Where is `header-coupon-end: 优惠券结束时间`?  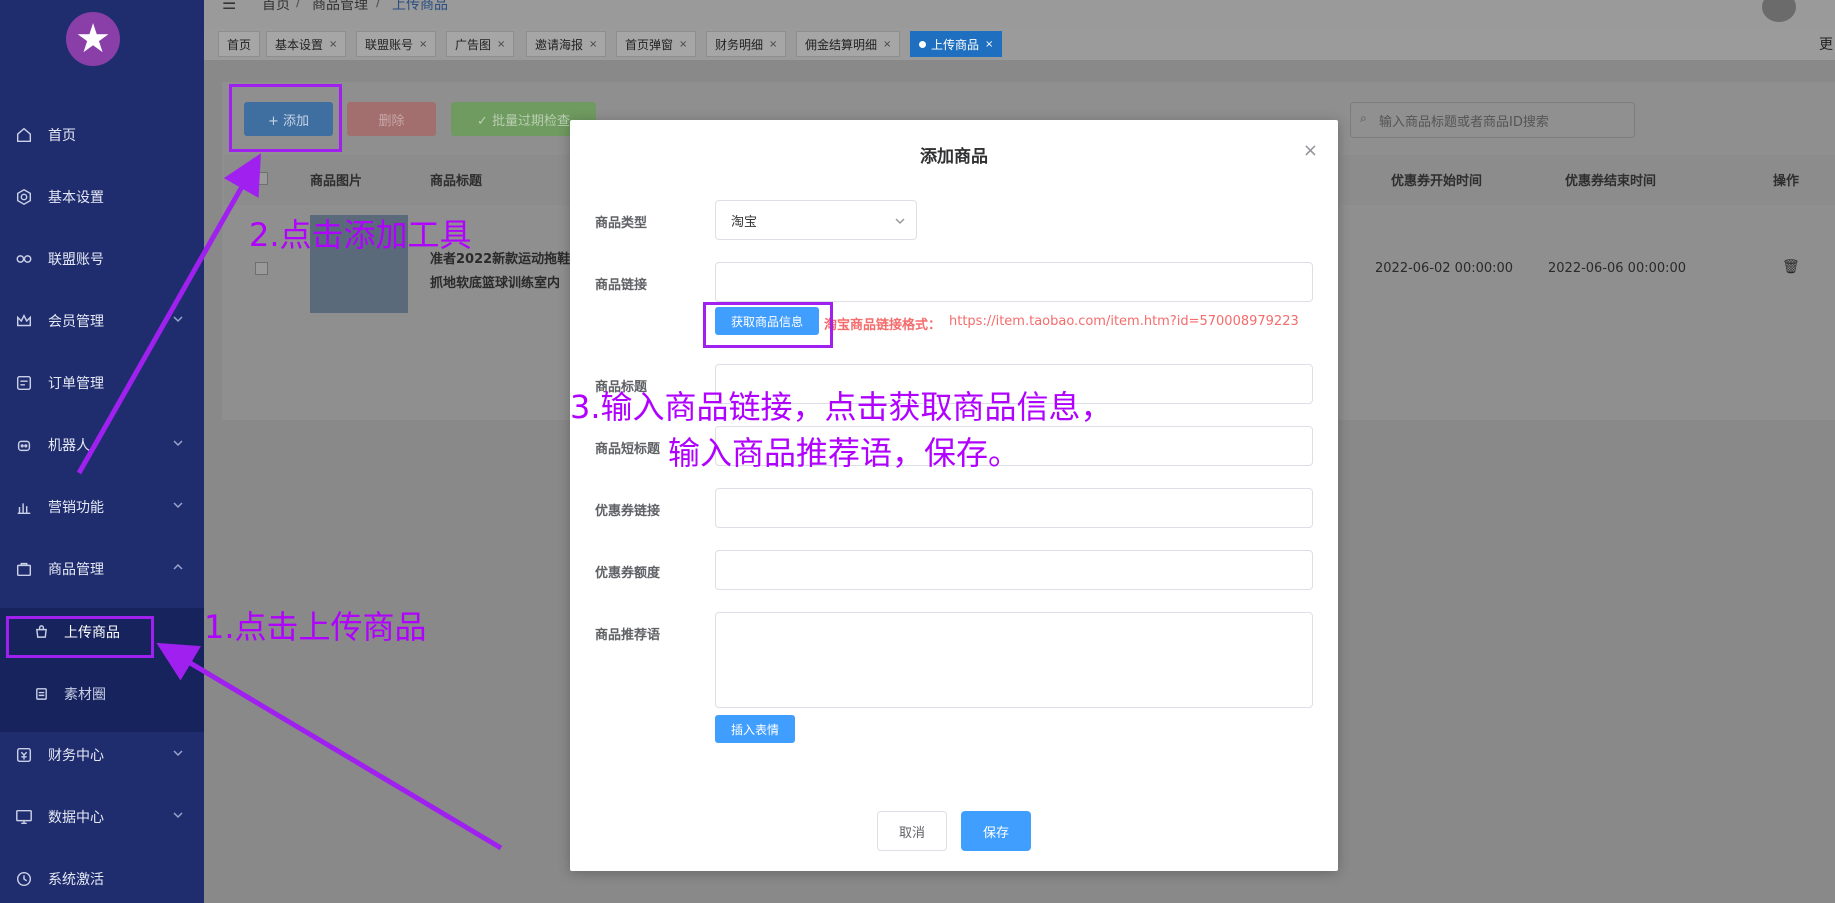
header-coupon-end: 优惠券结束时间 is located at coordinates (1611, 181).